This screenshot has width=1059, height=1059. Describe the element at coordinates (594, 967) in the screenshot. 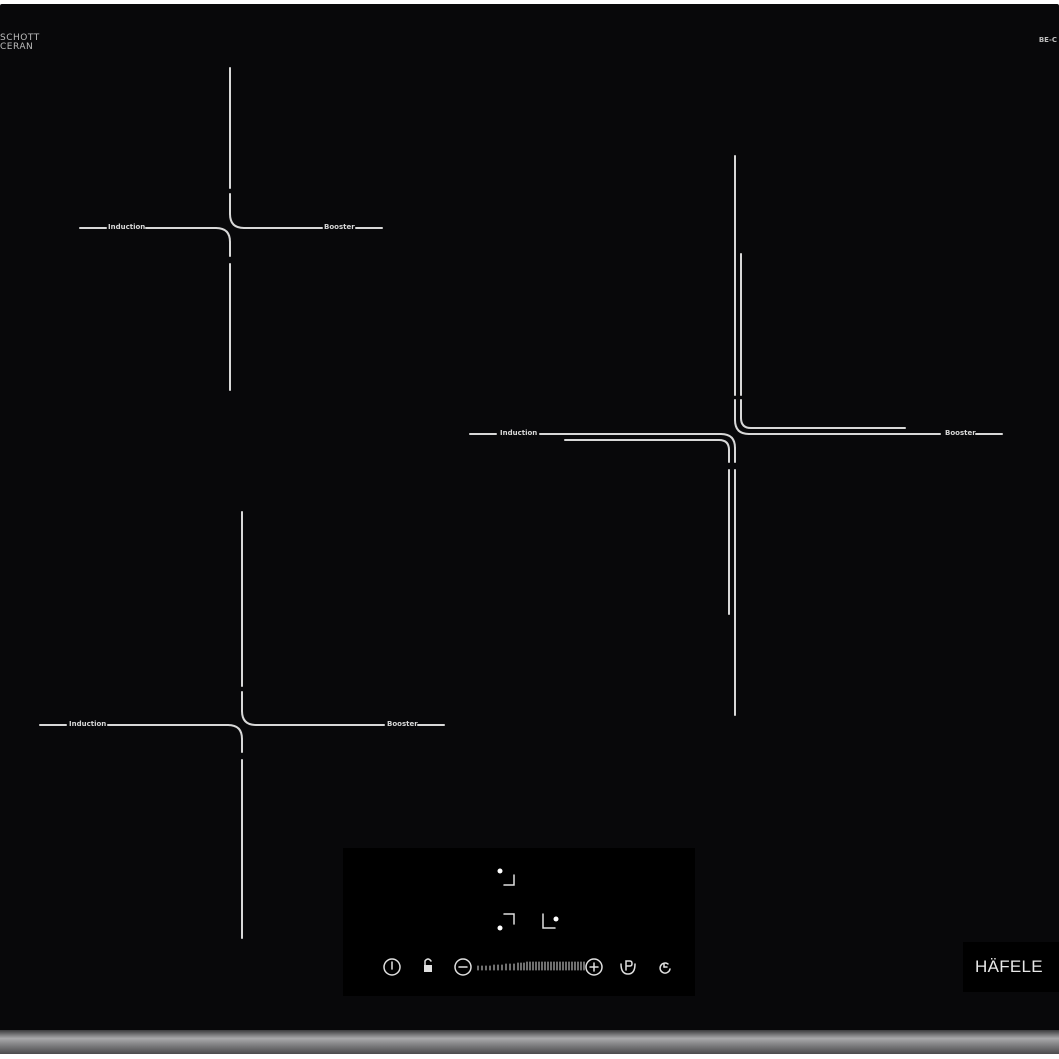

I see `plus-icon` at that location.